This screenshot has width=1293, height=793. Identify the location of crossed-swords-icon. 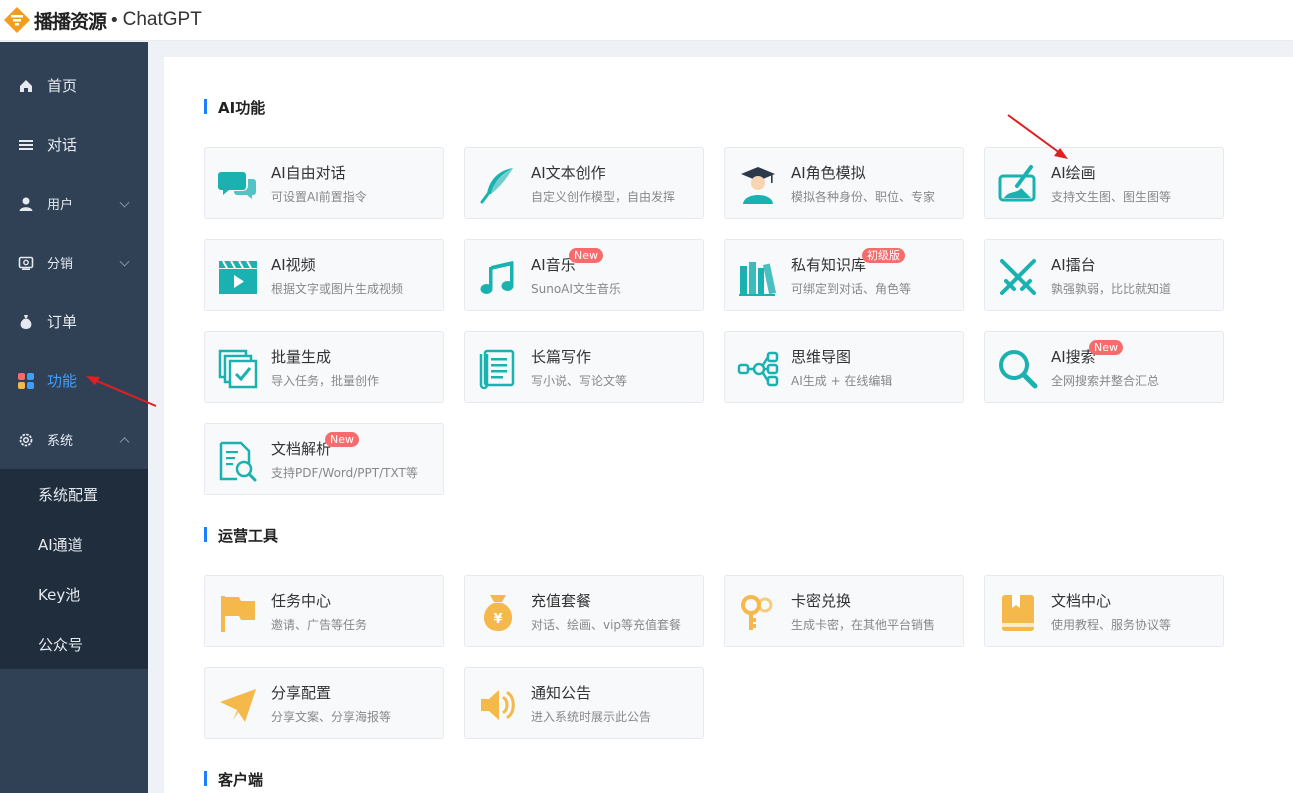
(1018, 277).